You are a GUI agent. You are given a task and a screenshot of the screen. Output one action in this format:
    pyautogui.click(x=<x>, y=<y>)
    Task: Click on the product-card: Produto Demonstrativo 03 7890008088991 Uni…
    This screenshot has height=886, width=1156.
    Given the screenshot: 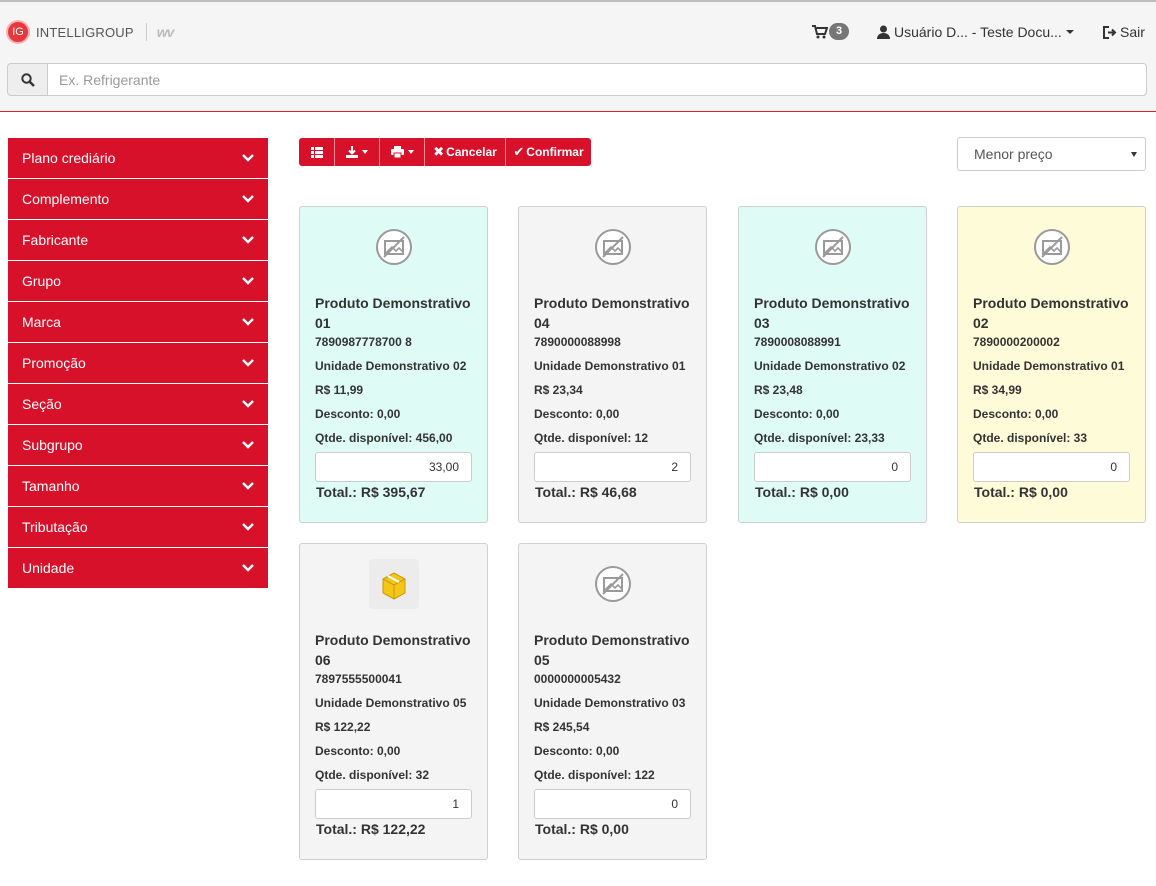 What is the action you would take?
    pyautogui.click(x=832, y=364)
    